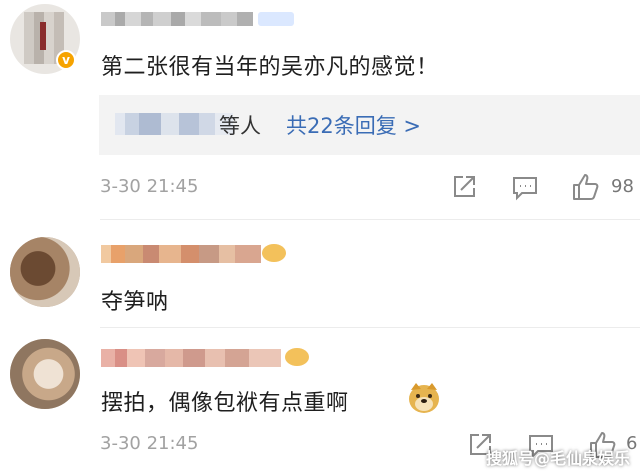 The width and height of the screenshot is (640, 471). What do you see at coordinates (558, 458) in the screenshot?
I see `source-watermark: 搜狐号@毛仙泉娱乐` at bounding box center [558, 458].